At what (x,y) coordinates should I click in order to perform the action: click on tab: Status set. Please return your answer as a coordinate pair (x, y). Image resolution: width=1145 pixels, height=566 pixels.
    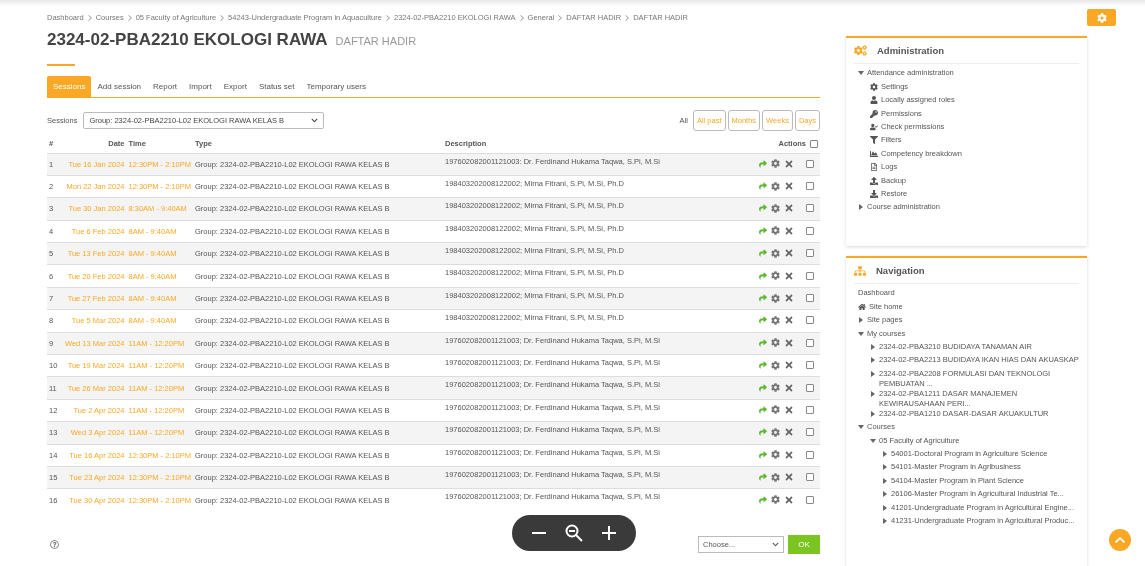
    Looking at the image, I should click on (276, 86).